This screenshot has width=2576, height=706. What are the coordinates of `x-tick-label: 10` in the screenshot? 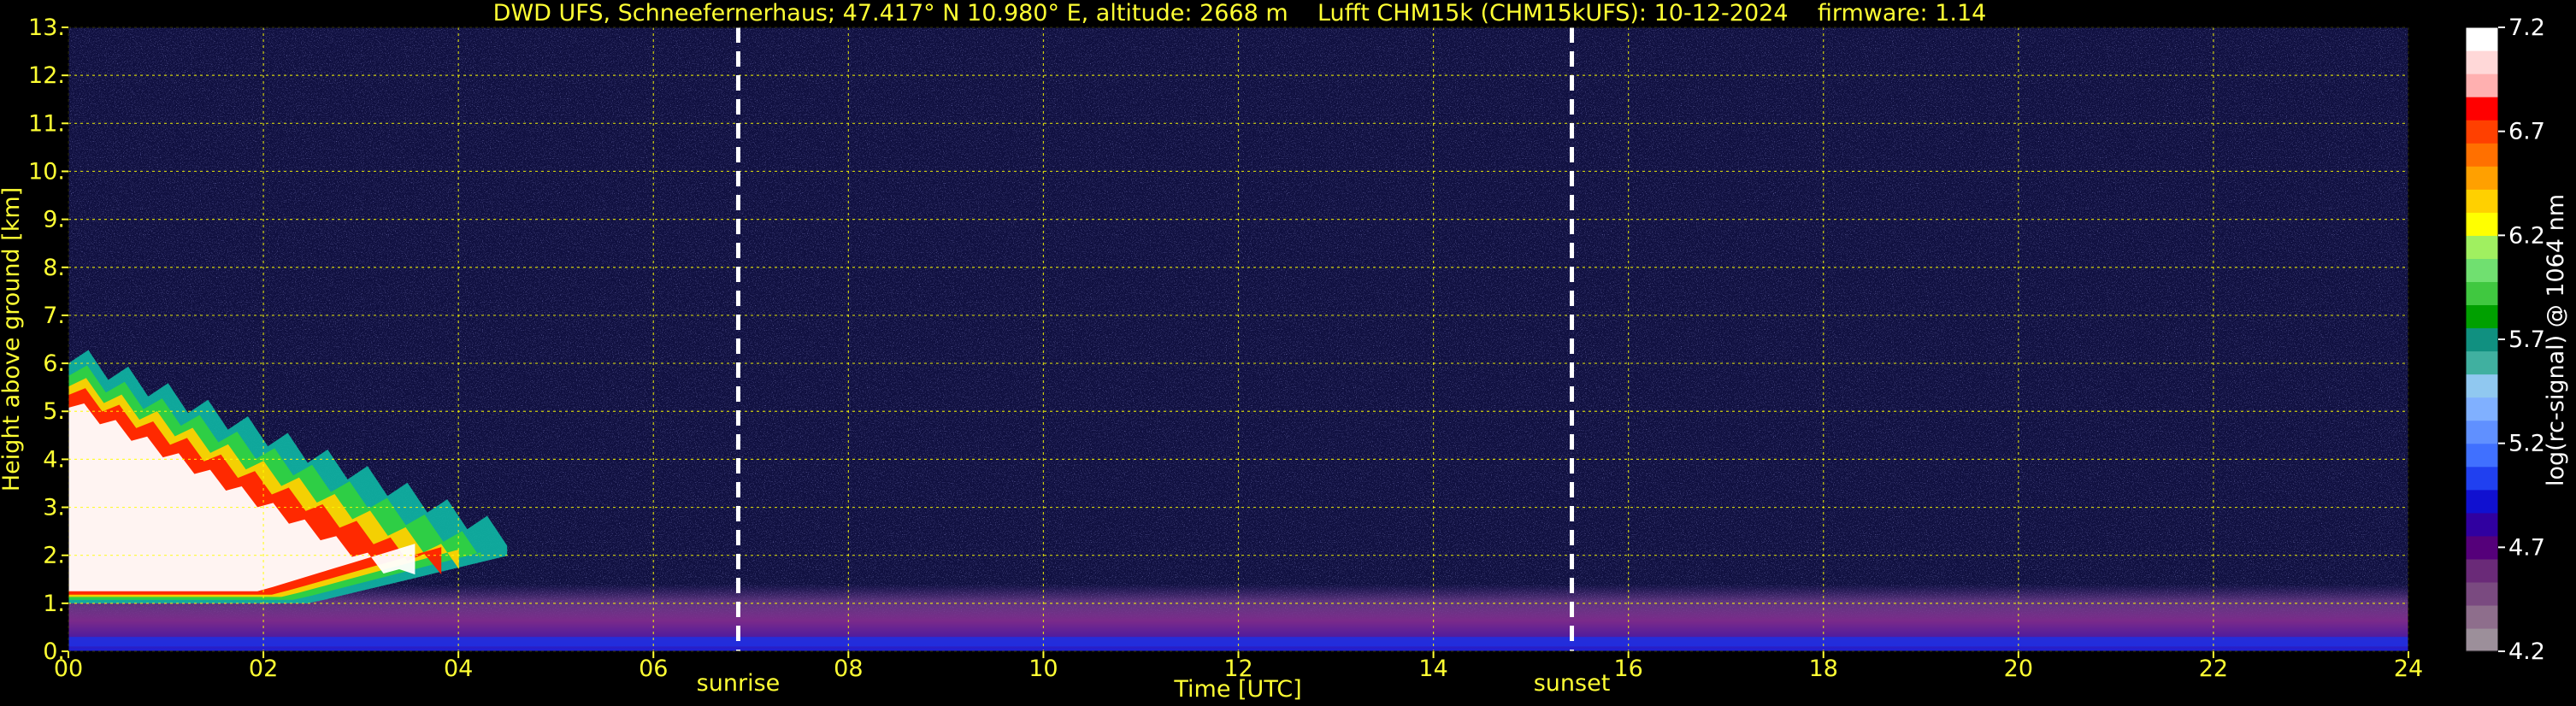 It's located at (1043, 669).